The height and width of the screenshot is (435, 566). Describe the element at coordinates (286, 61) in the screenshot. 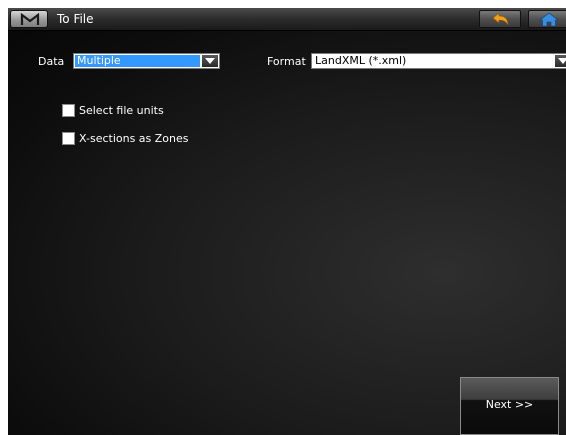

I see `format-label: Format` at that location.